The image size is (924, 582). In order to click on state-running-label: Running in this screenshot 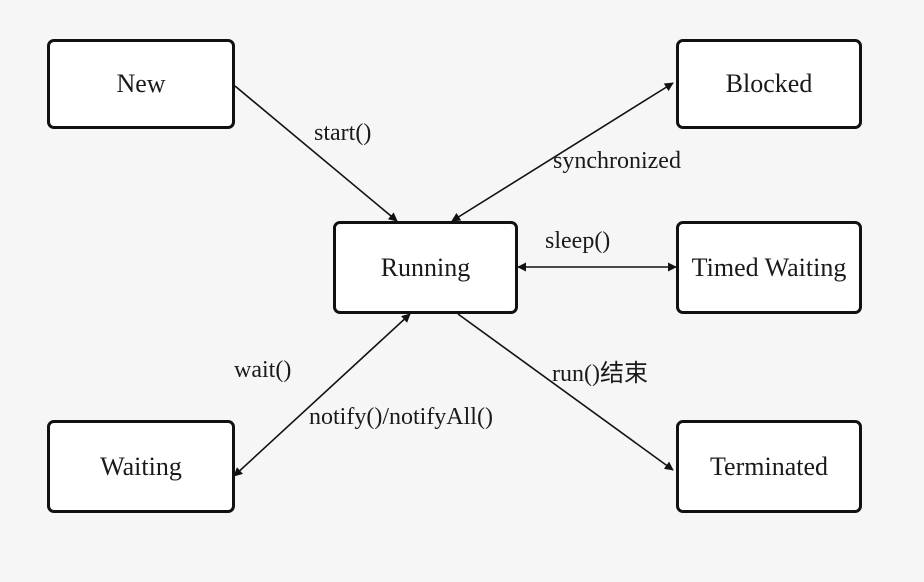, I will do `click(425, 267)`.